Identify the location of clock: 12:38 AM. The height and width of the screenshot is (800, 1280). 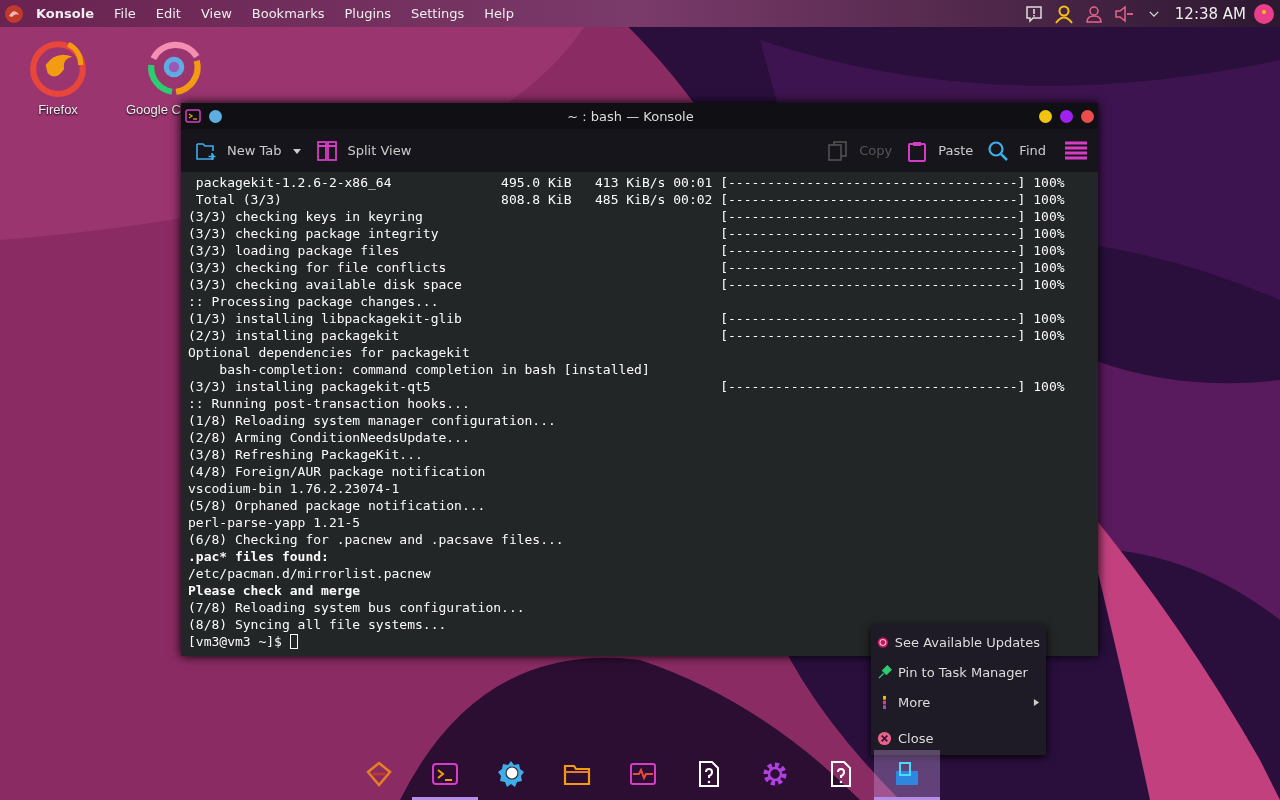
(1210, 13).